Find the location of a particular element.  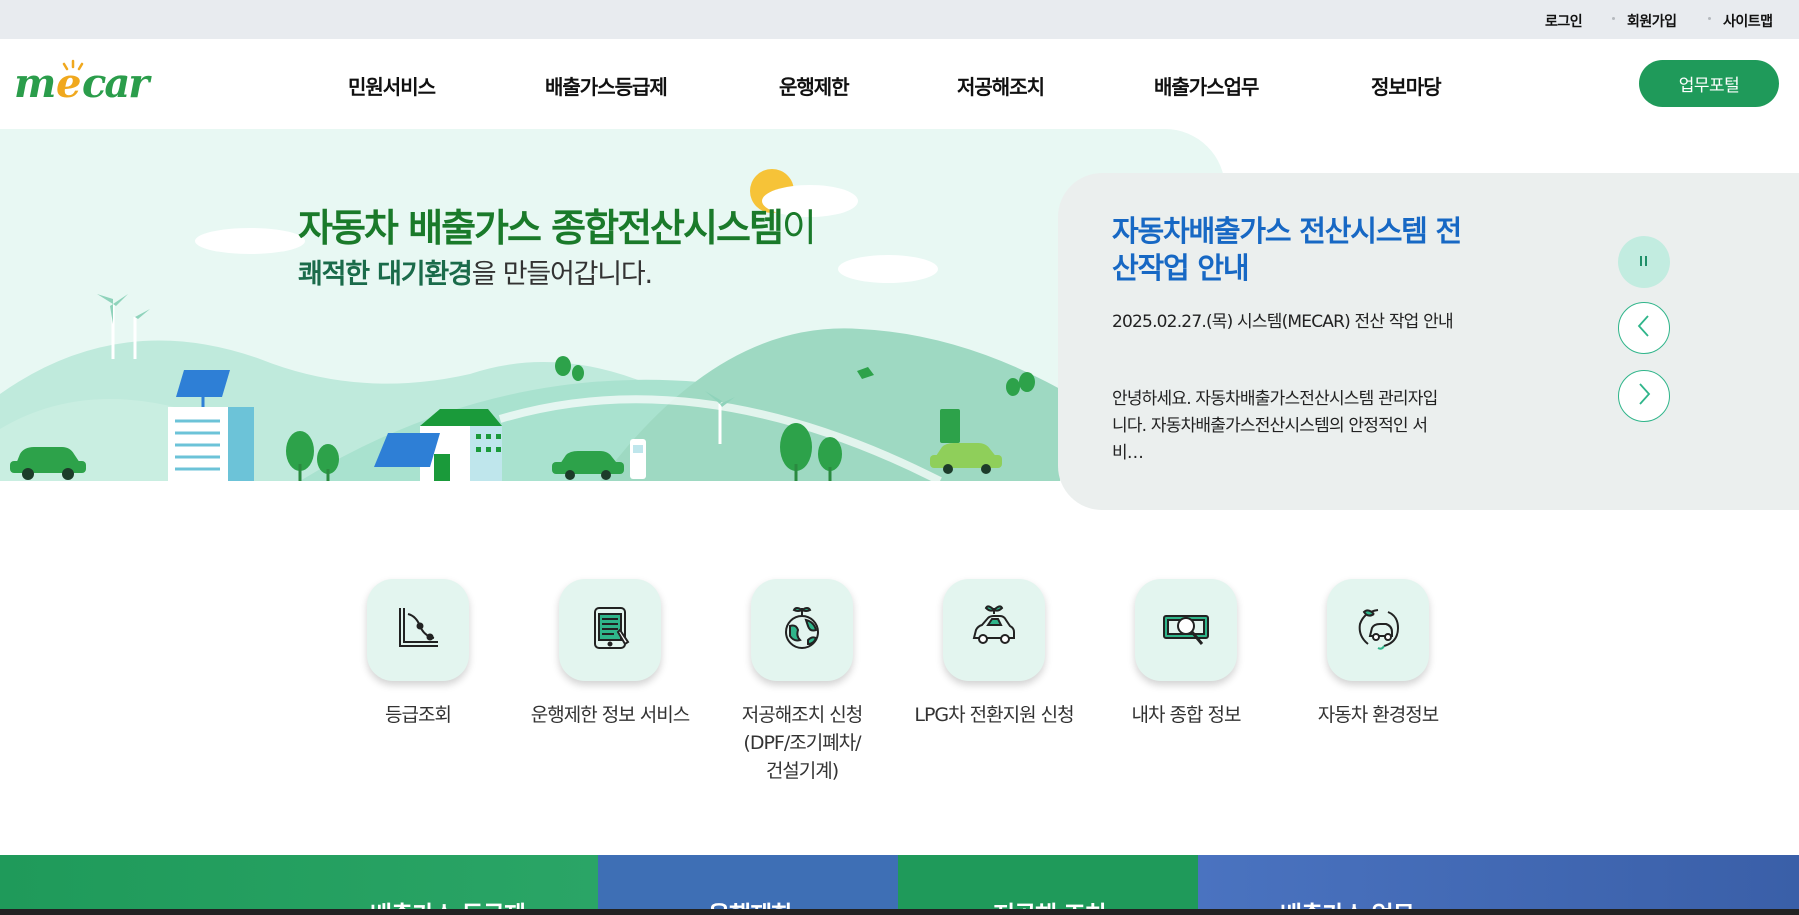

gnb-item-driving-restriction: 운행제한 is located at coordinates (814, 85).